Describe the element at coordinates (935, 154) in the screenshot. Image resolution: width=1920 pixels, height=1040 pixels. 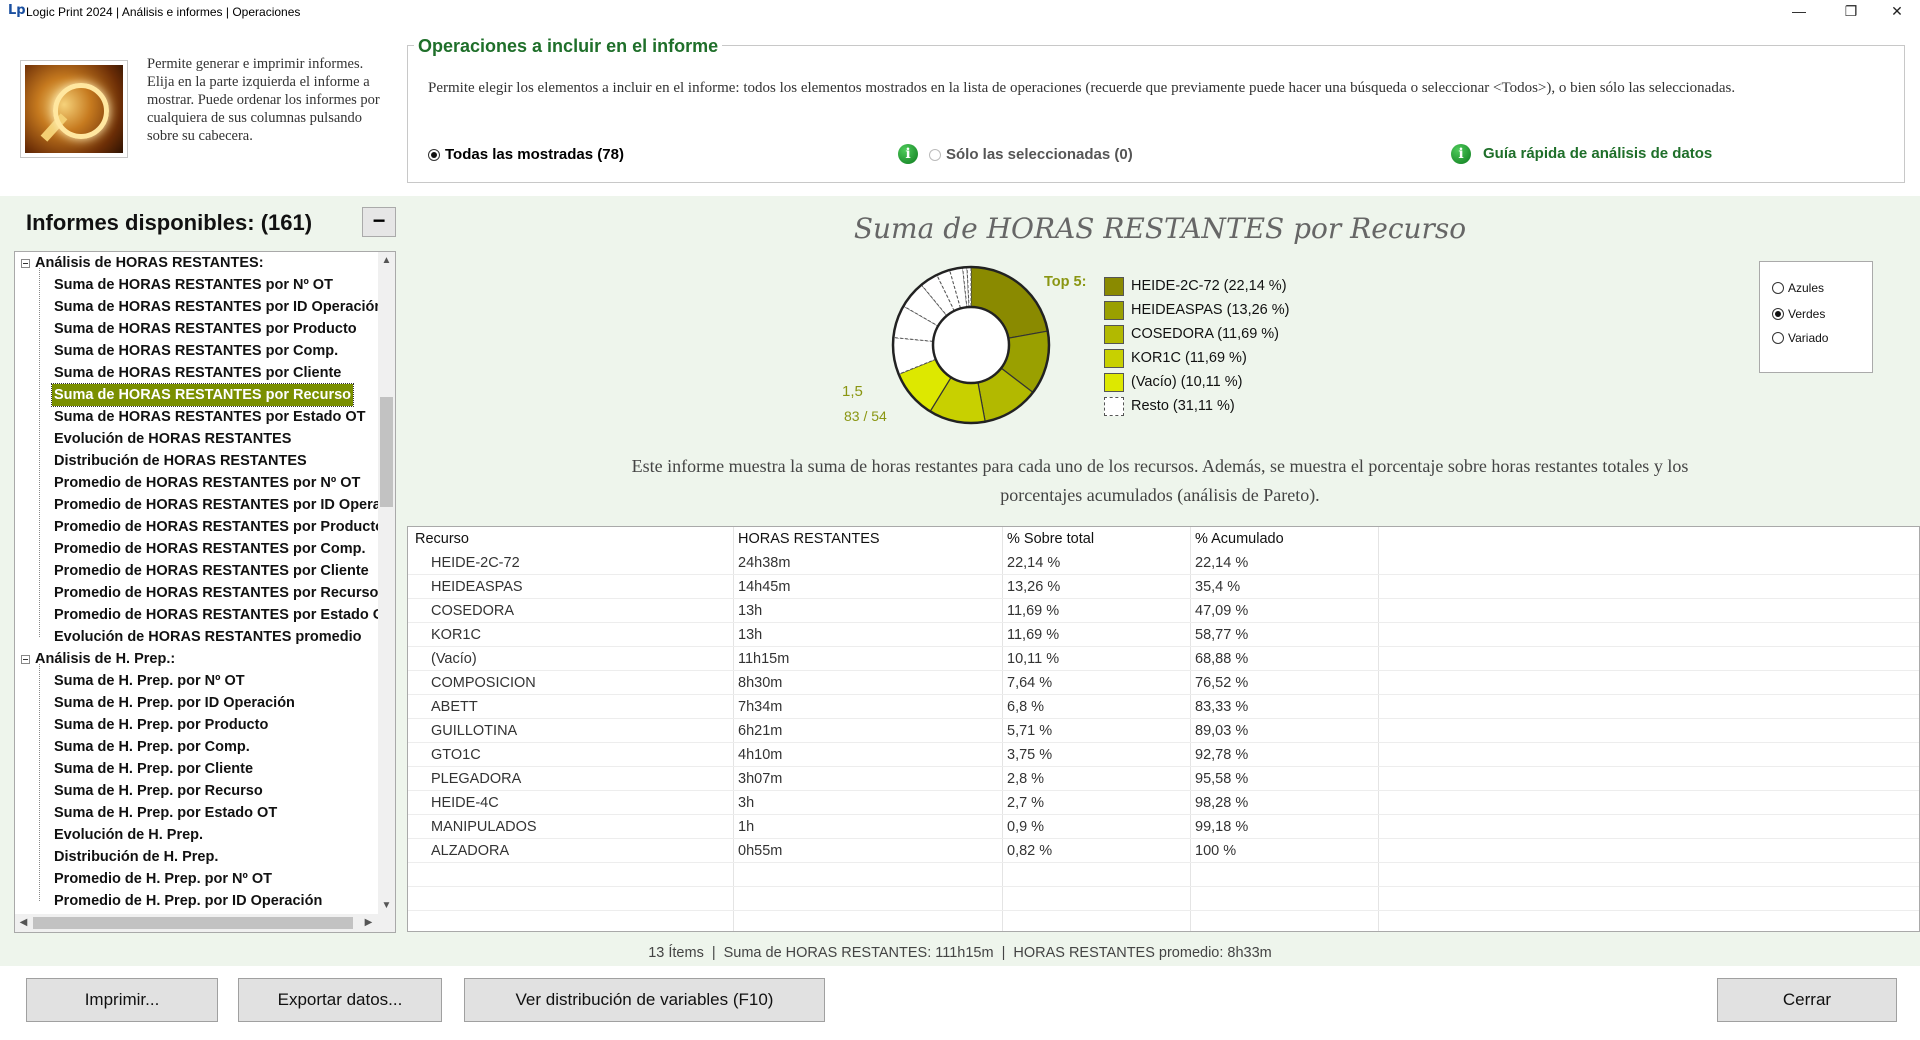
I see `radio-selected-icon` at that location.